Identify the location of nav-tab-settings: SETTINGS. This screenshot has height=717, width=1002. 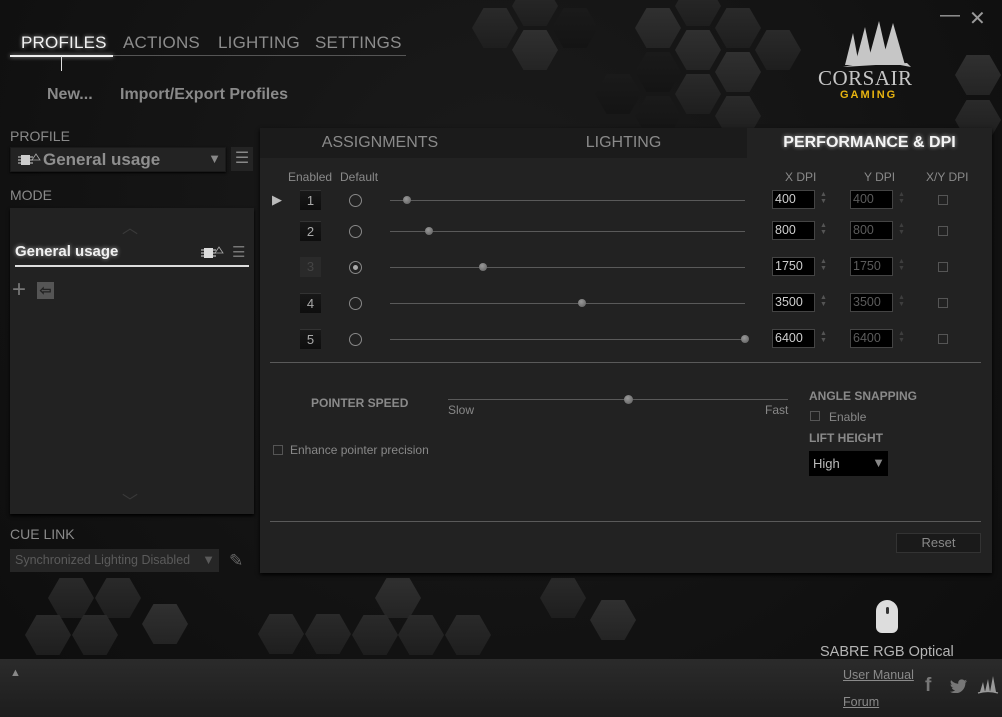
(358, 43).